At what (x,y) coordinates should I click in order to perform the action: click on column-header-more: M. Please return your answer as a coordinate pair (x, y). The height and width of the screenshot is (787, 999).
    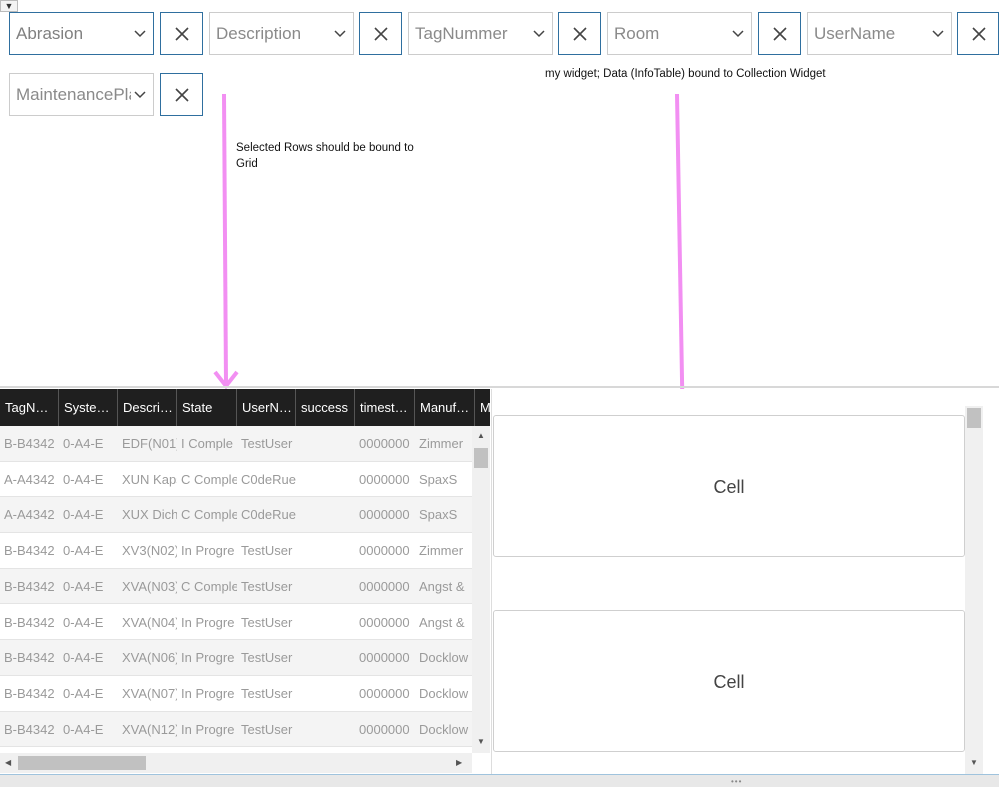
    Looking at the image, I should click on (482, 407).